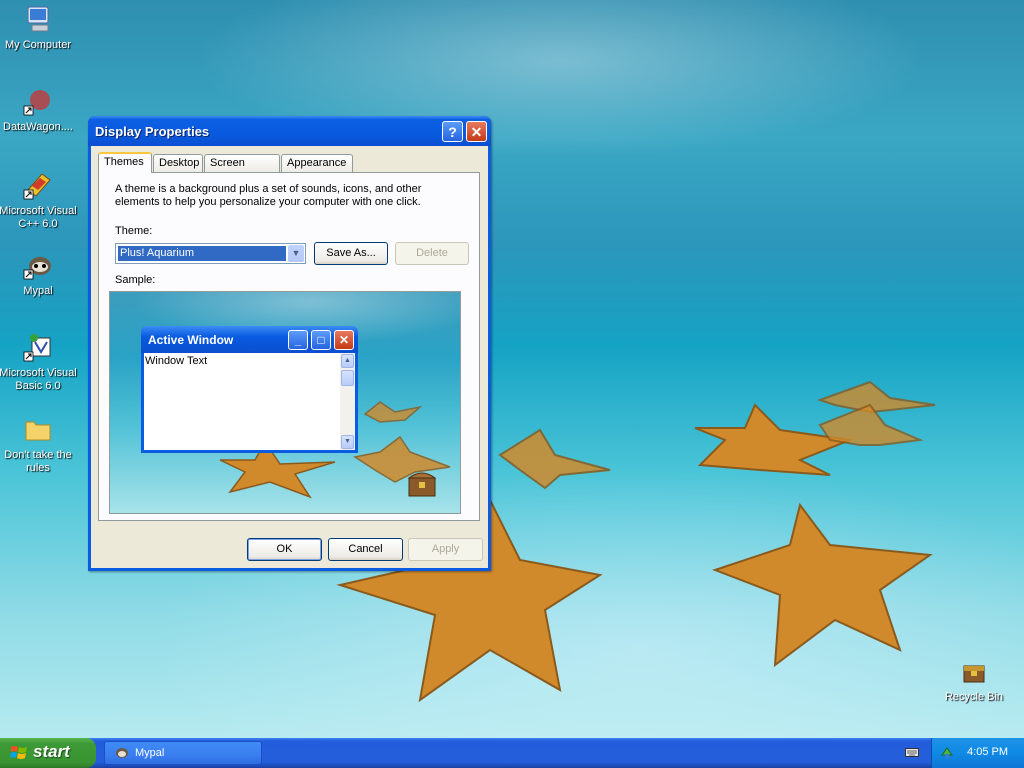 Image resolution: width=1024 pixels, height=768 pixels. What do you see at coordinates (289, 131) in the screenshot?
I see `title-bar: Display Properties ? ✕` at bounding box center [289, 131].